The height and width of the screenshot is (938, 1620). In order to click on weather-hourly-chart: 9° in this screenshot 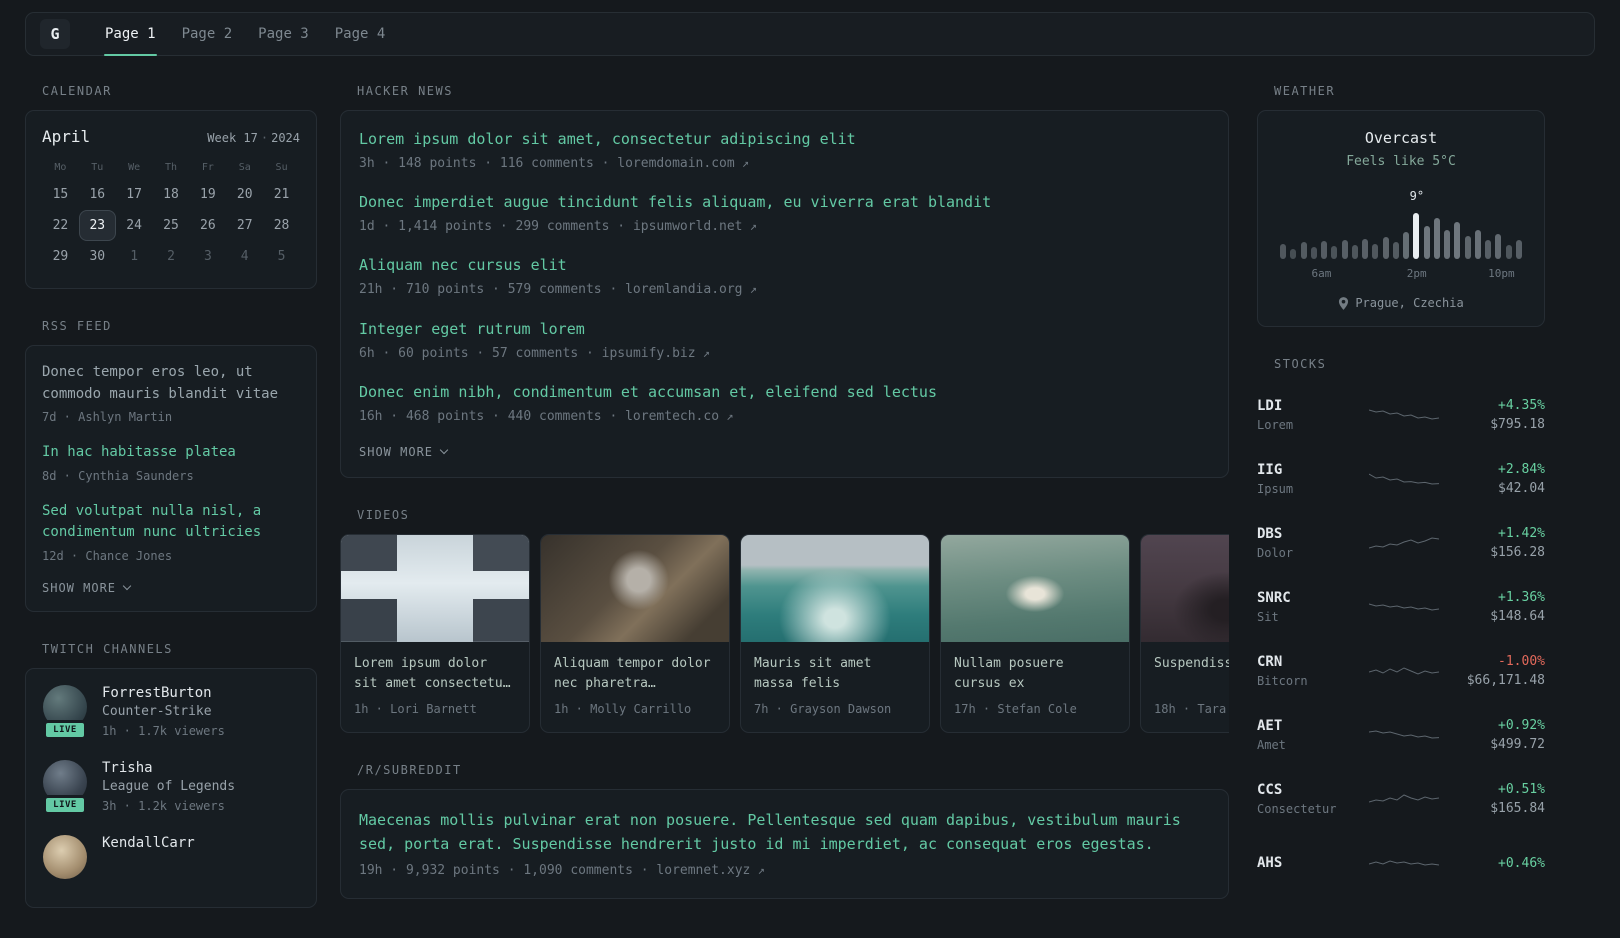, I will do `click(1401, 224)`.